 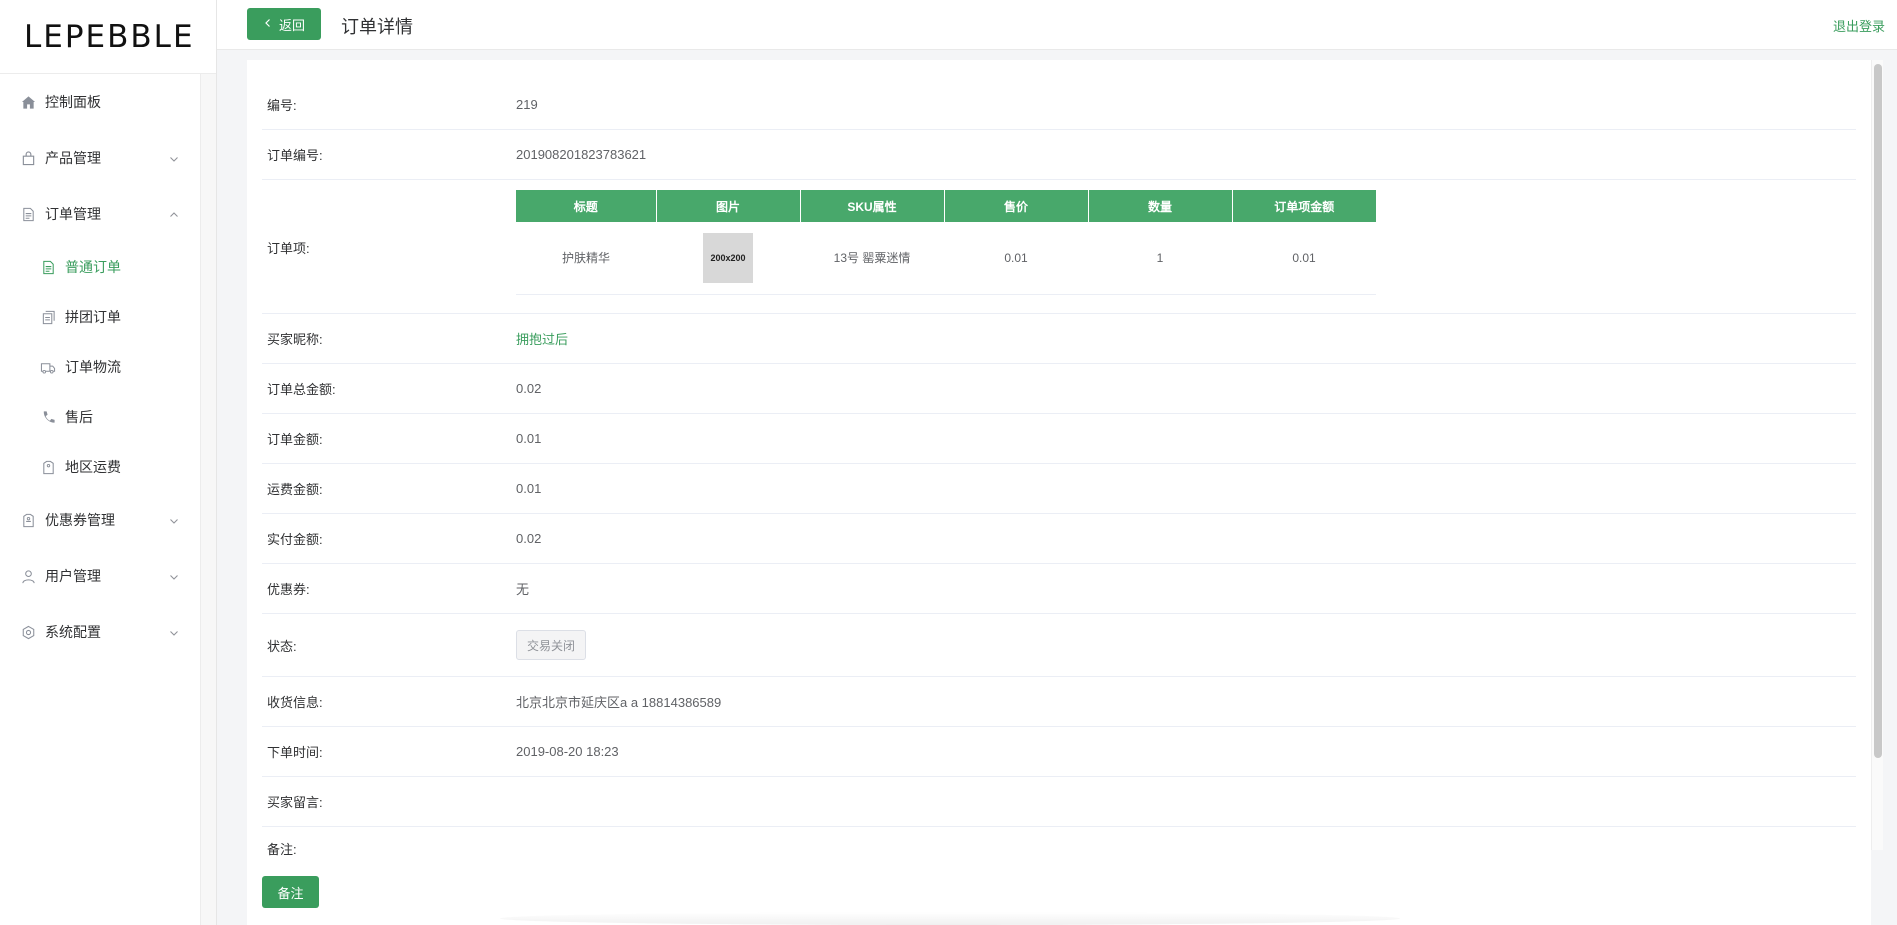 I want to click on sidebar-item-label: 订单物流, so click(x=93, y=367).